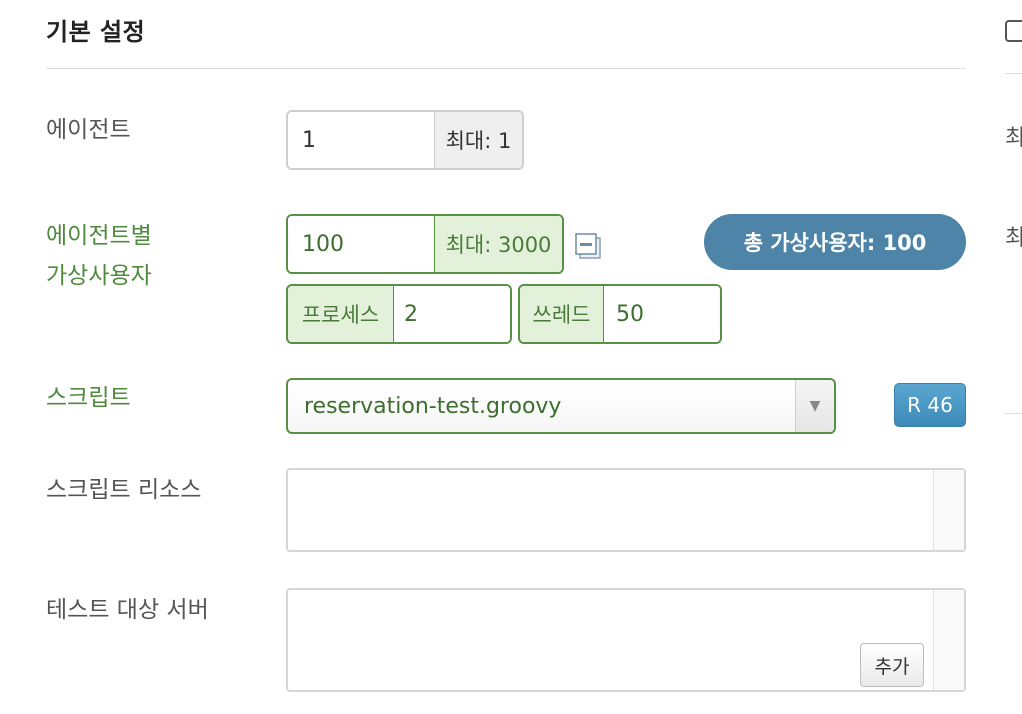 The image size is (1022, 714). I want to click on script-select-value: reservation-test.groovy, so click(433, 406).